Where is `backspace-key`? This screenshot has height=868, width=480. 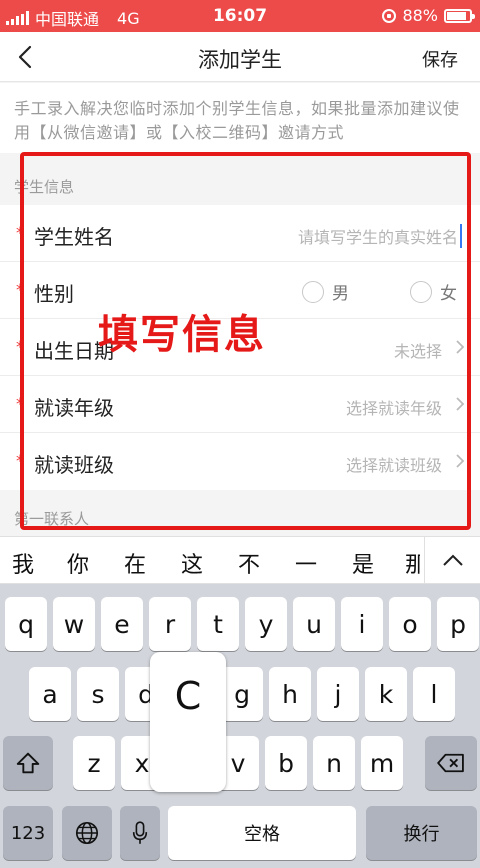 backspace-key is located at coordinates (451, 763).